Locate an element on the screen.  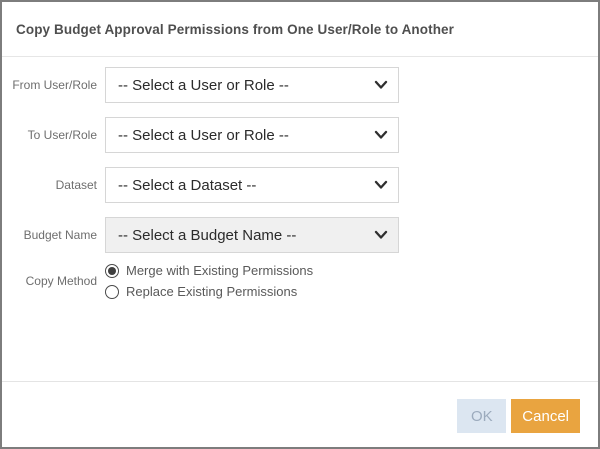
copy-method-label: Copy Method is located at coordinates (61, 281).